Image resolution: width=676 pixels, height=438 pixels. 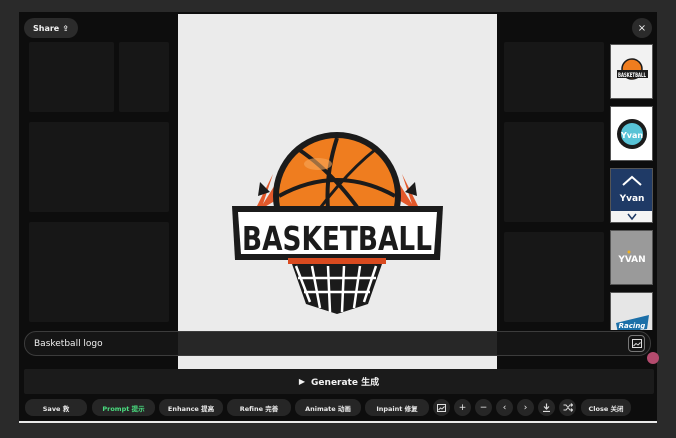 What do you see at coordinates (123, 407) in the screenshot?
I see `prompt-button: Prompt 提示` at bounding box center [123, 407].